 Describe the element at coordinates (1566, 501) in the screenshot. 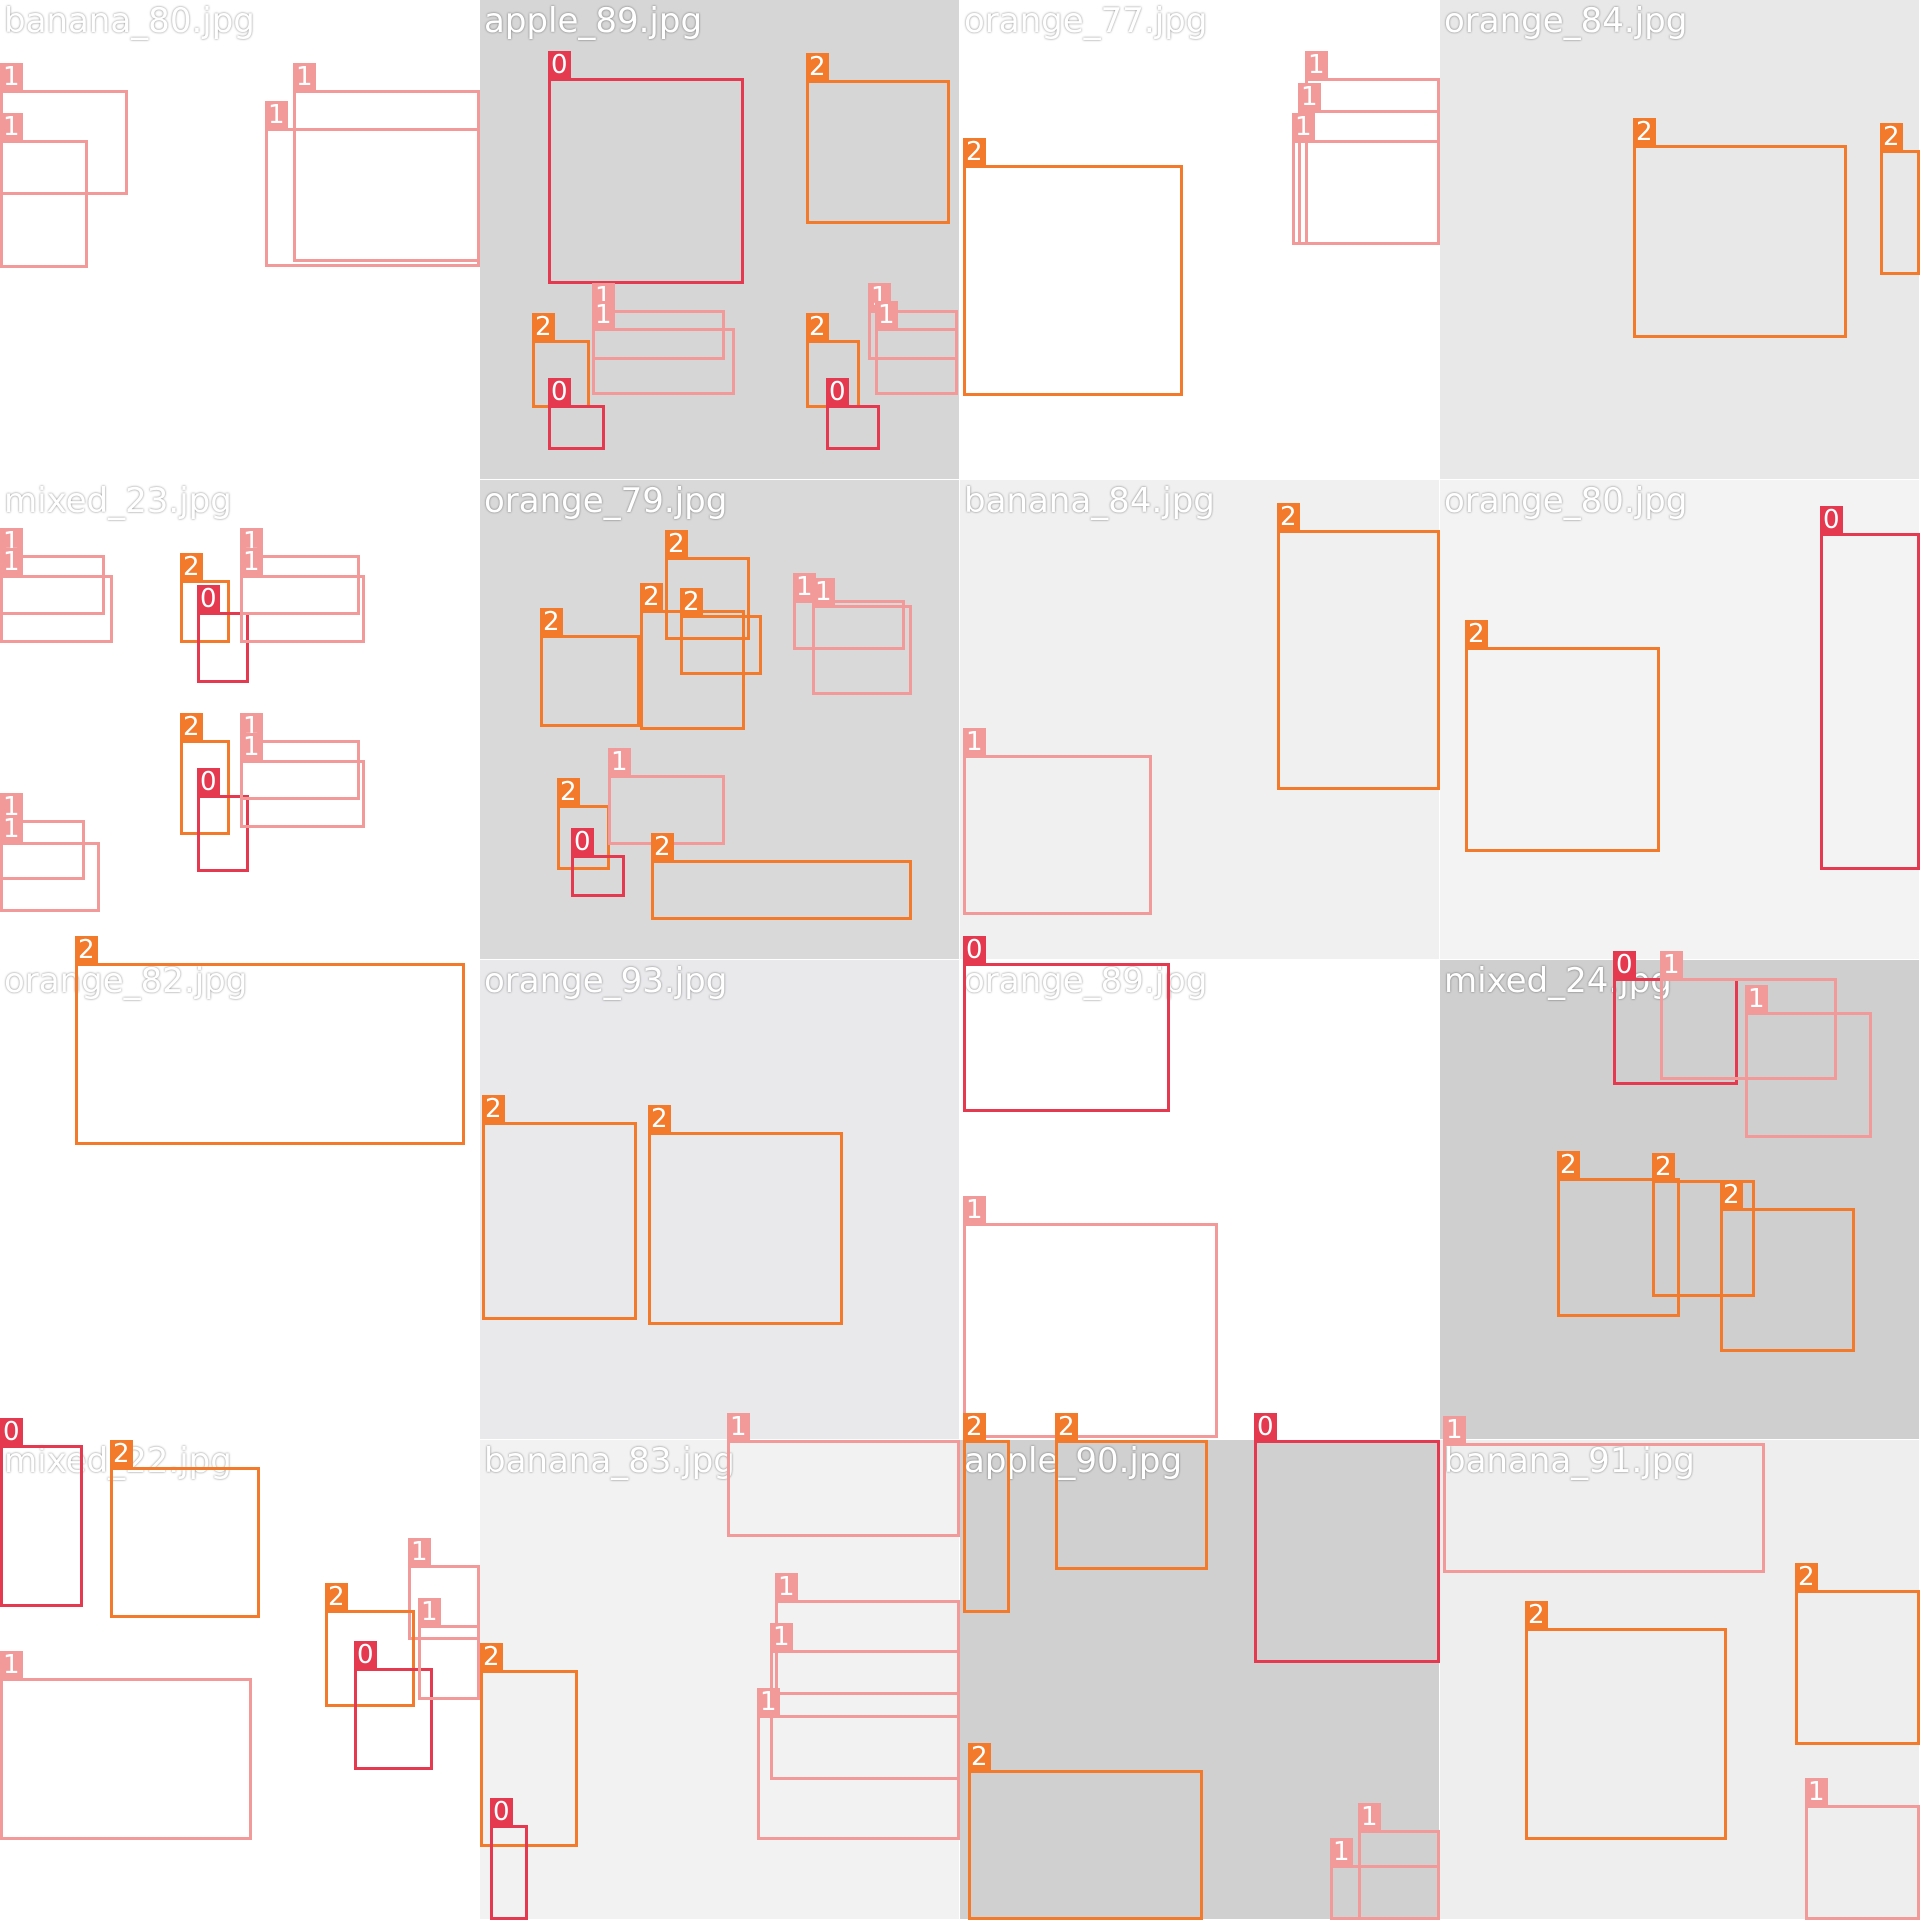

I see `tile-filename: orange_80.jpg` at that location.